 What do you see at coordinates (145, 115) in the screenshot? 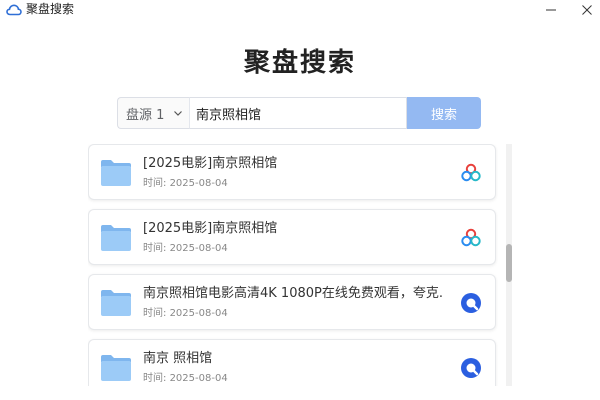
I see `source-select-value: 盘源 1` at bounding box center [145, 115].